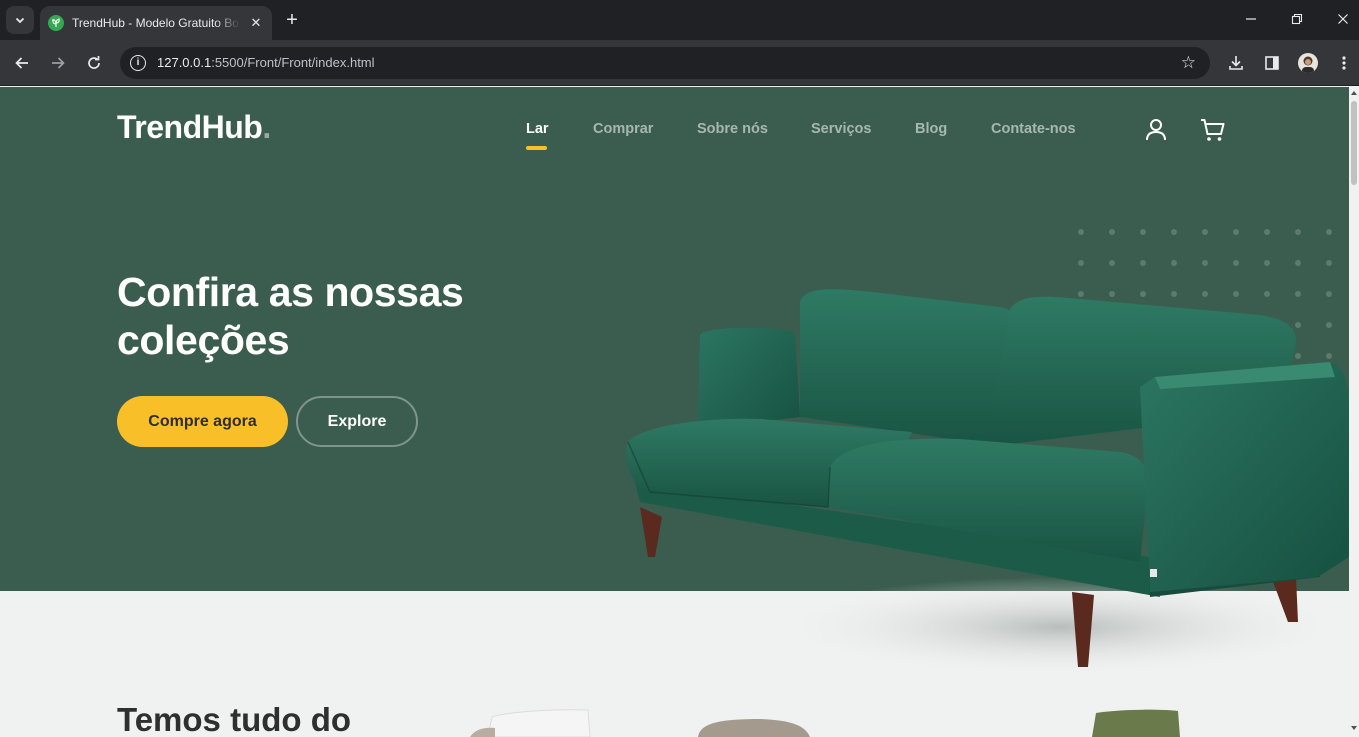  I want to click on tab-search-button, so click(20, 20).